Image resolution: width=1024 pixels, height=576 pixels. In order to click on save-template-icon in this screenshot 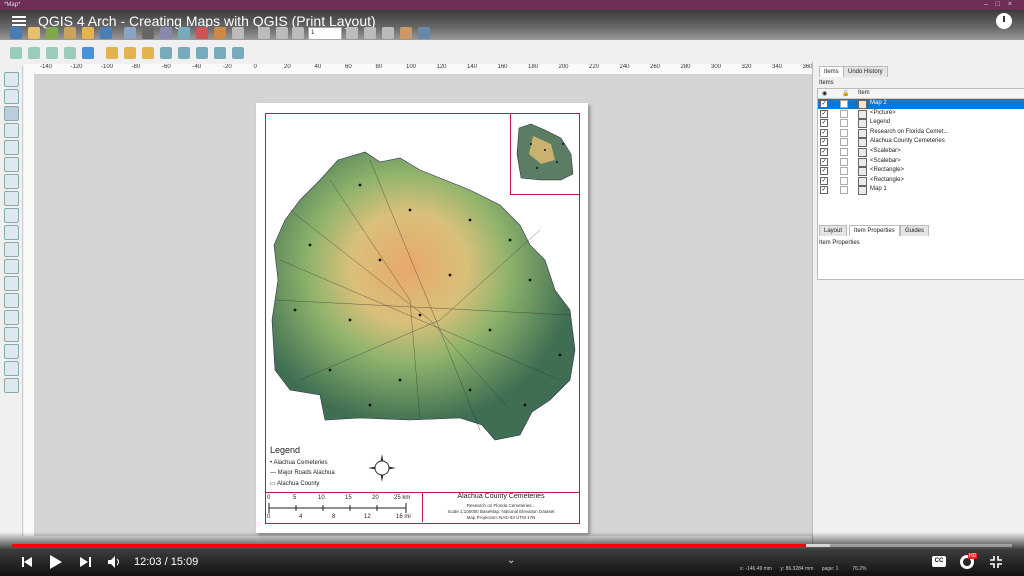, I will do `click(106, 33)`.